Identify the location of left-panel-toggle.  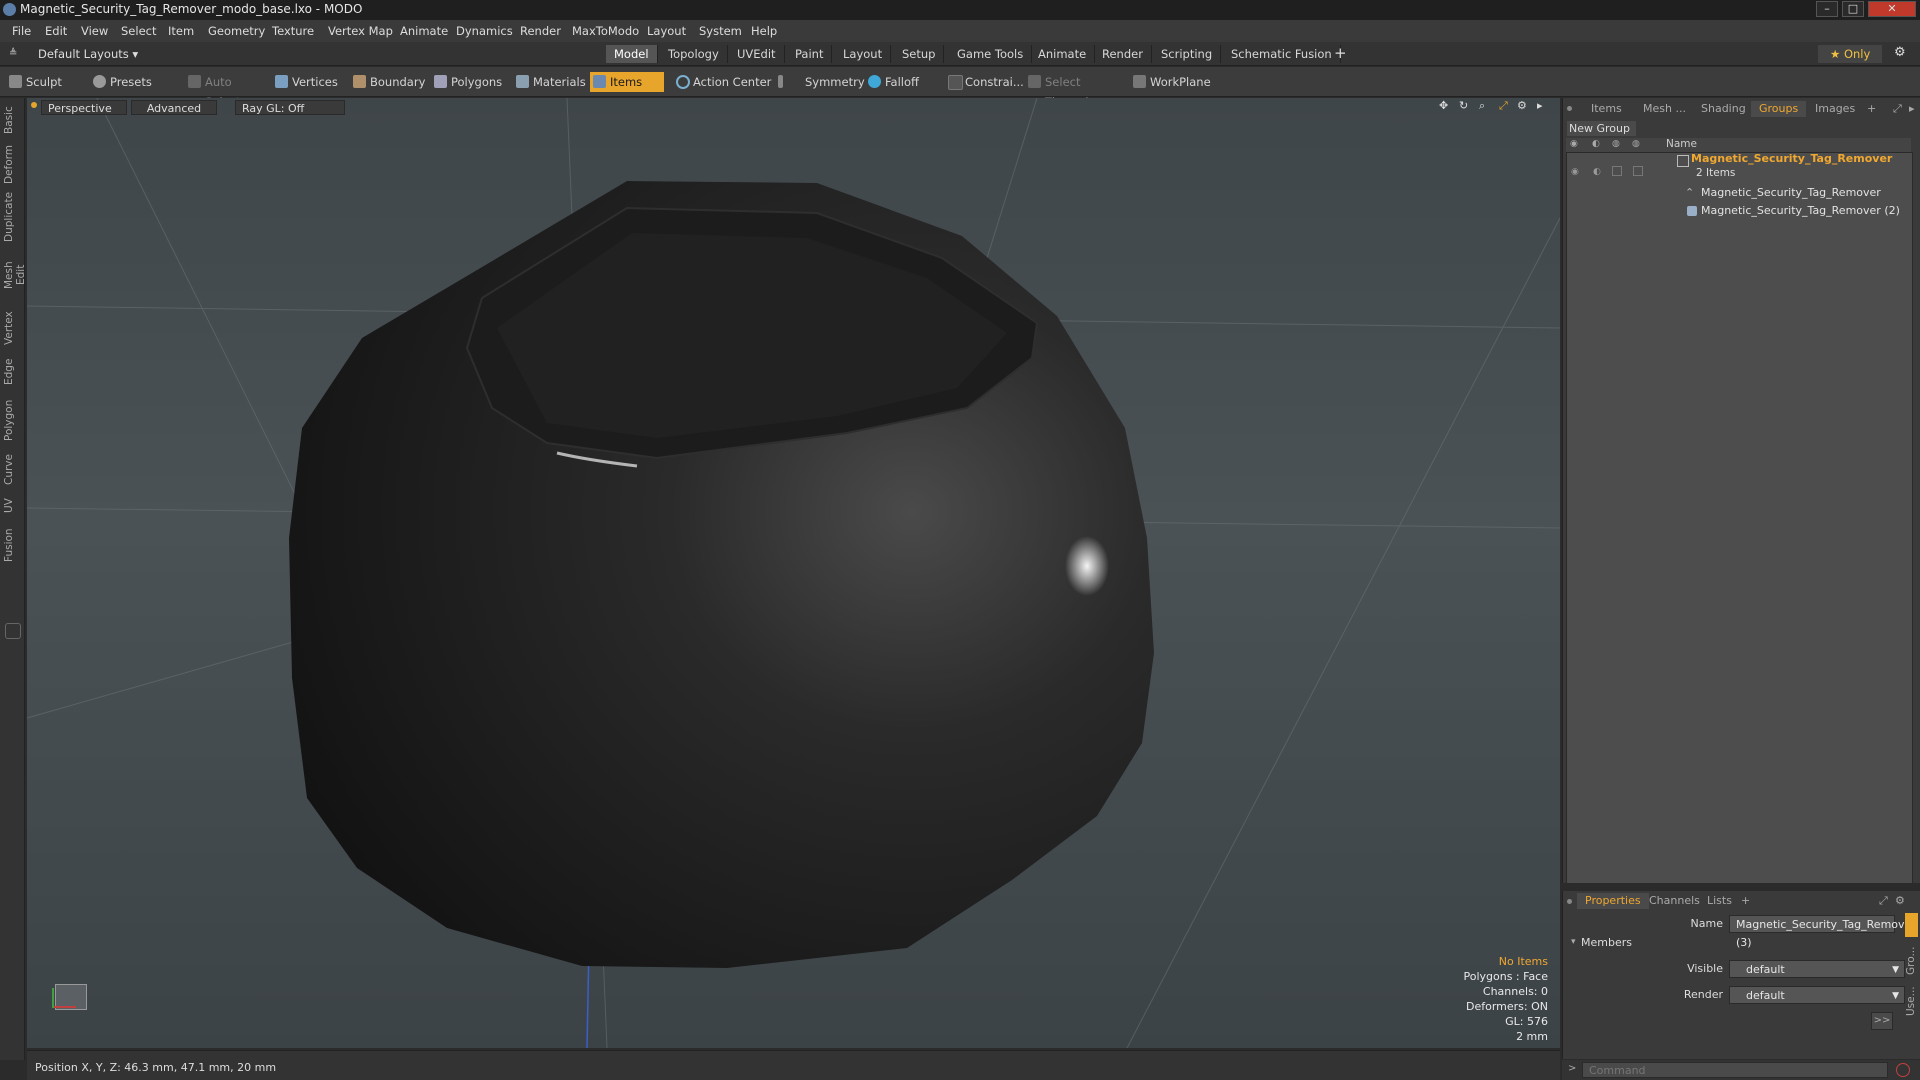
(13, 631).